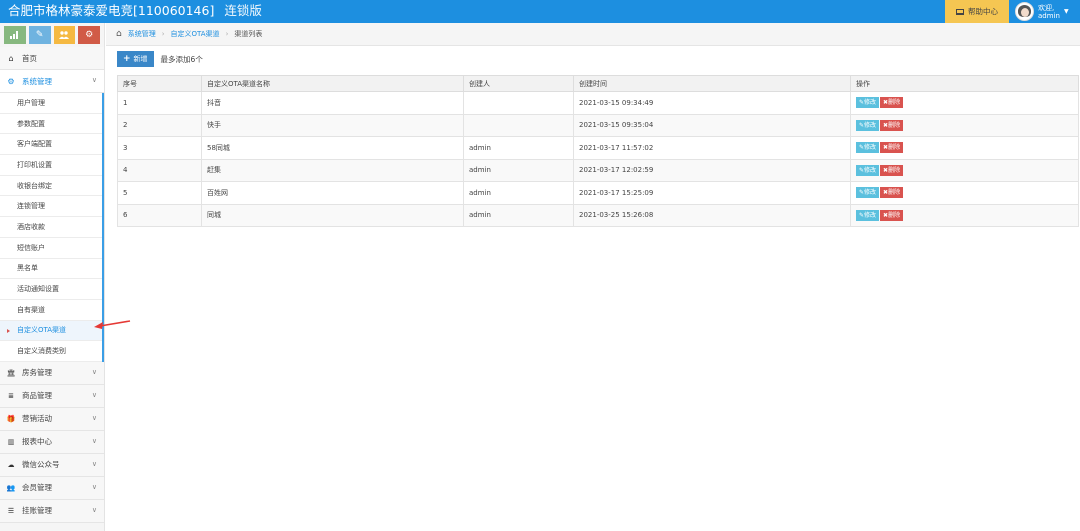 This screenshot has height=531, width=1080. Describe the element at coordinates (51, 145) in the screenshot. I see `sidebar-subitem: 客户端配置` at that location.